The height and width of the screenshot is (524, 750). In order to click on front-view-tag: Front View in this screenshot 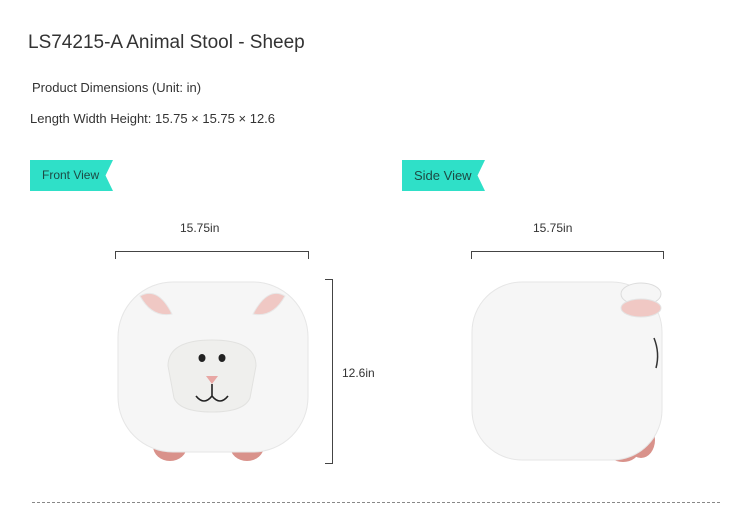, I will do `click(71, 175)`.